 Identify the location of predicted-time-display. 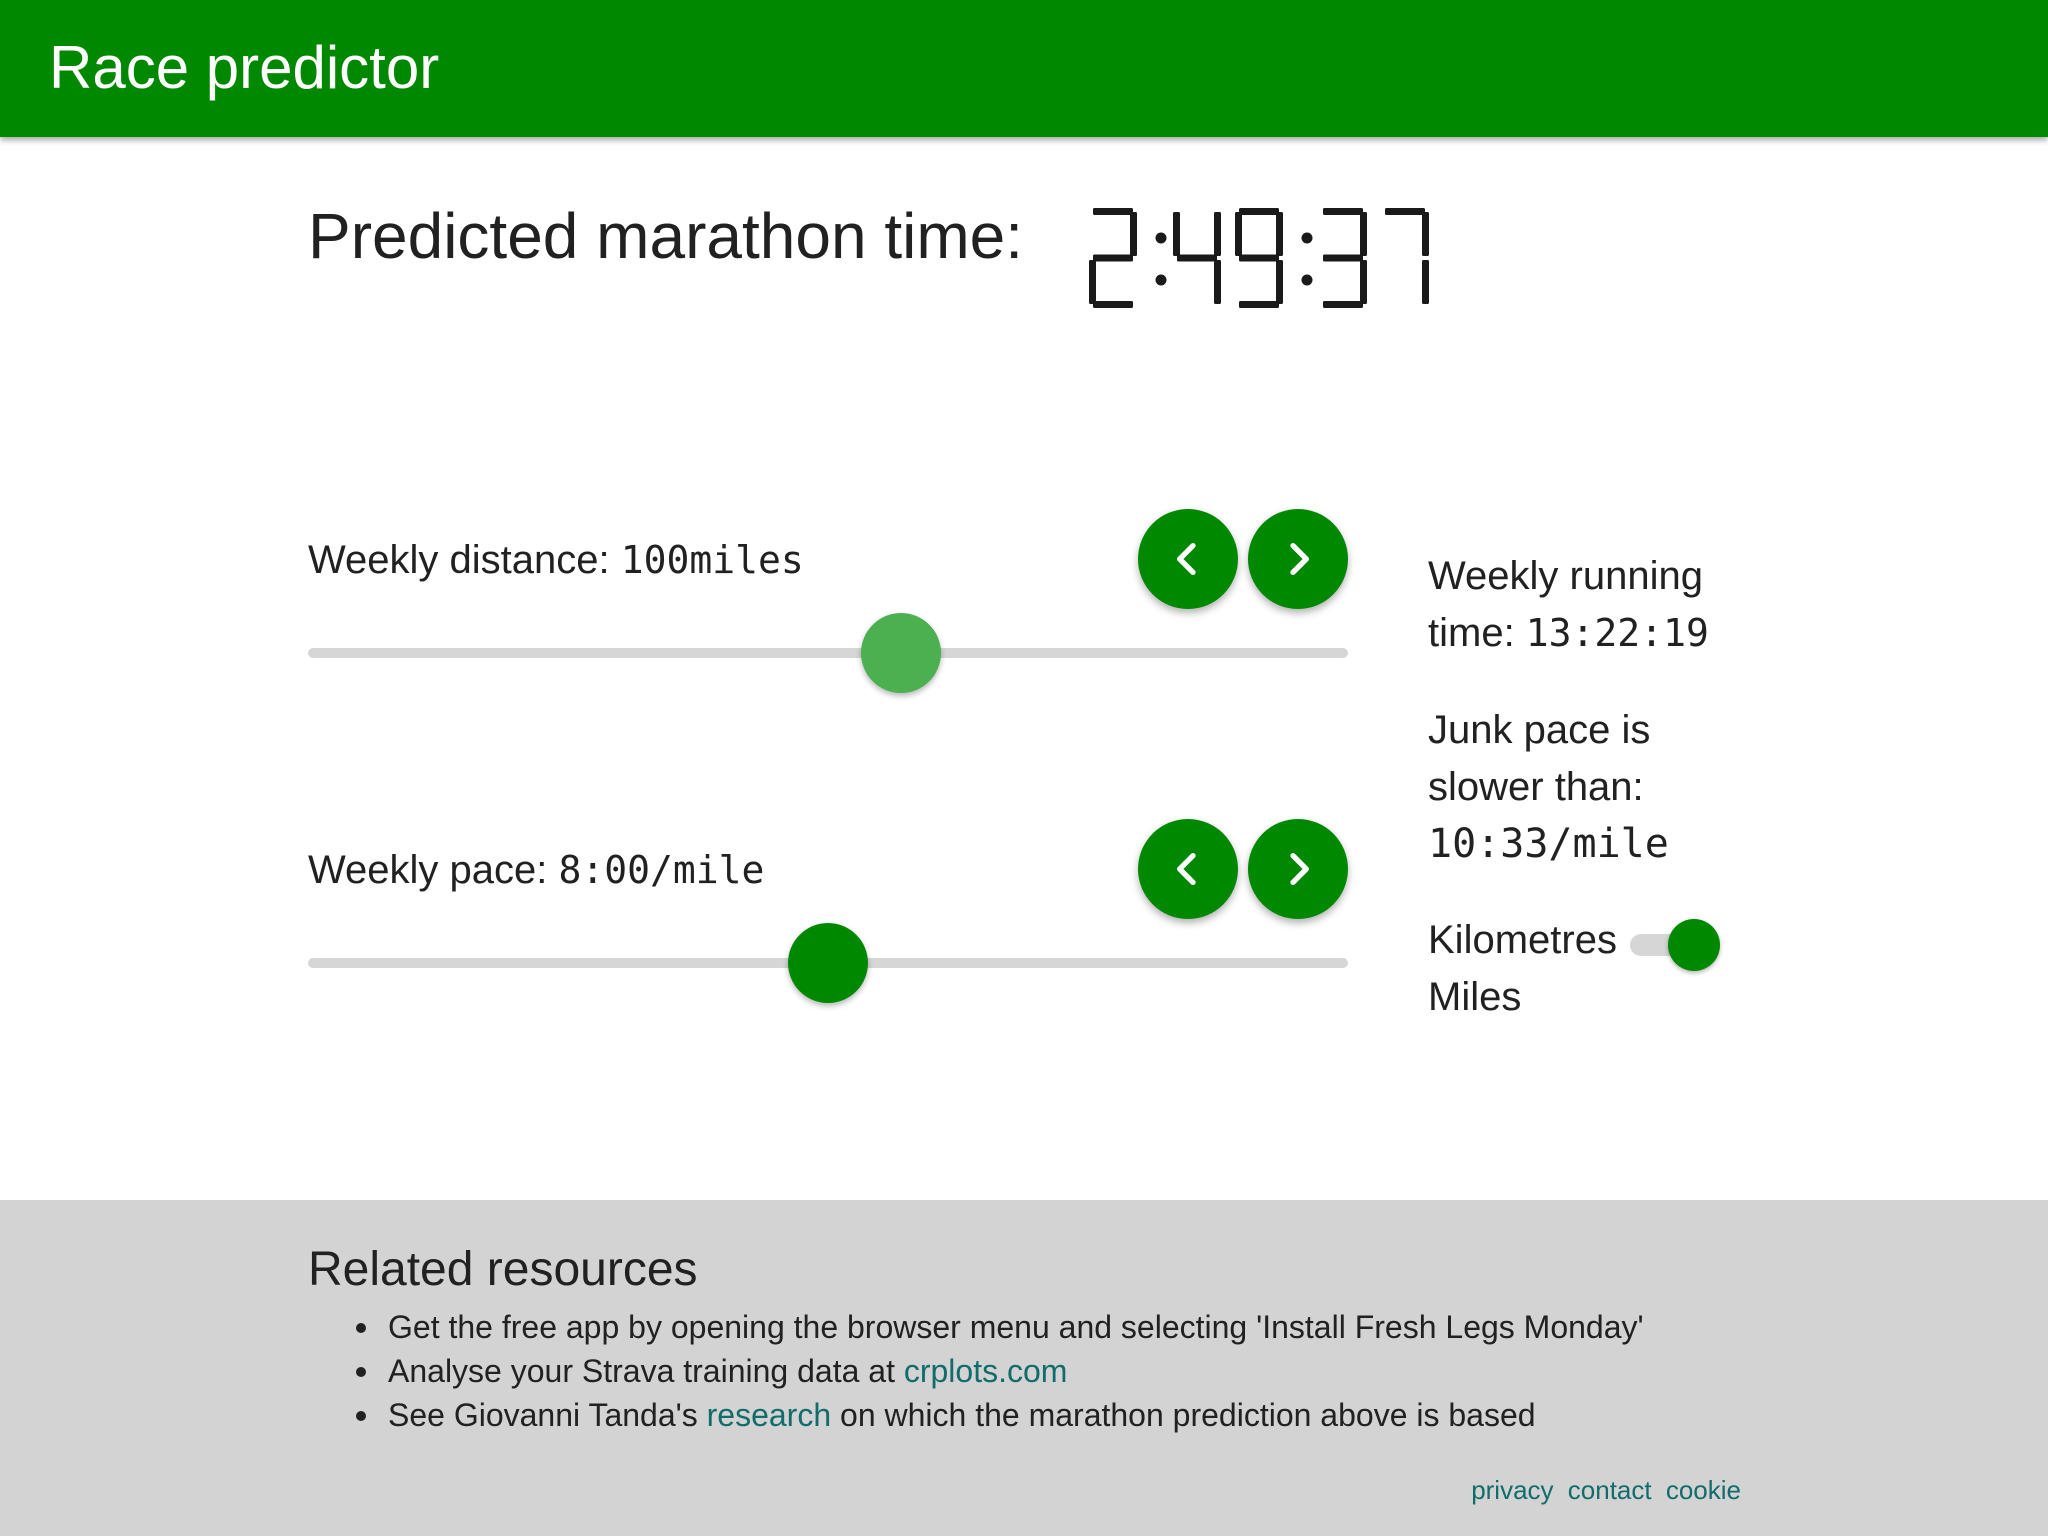
(1259, 258).